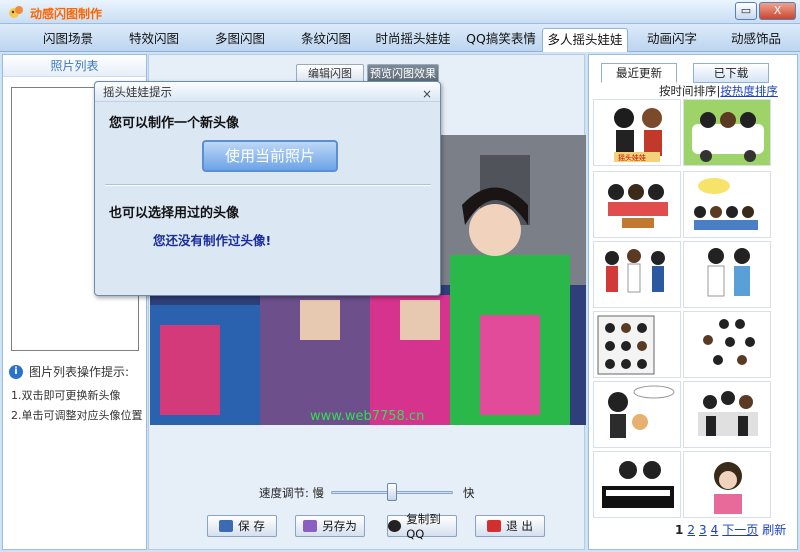 This screenshot has width=800, height=552. What do you see at coordinates (137, 92) in the screenshot?
I see `dialog-title-text: 摇头娃娃提示` at bounding box center [137, 92].